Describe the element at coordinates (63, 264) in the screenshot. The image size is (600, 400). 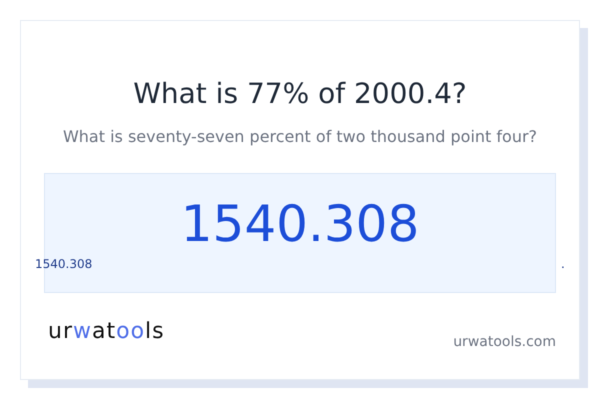
I see `result-caption: 1540.308` at that location.